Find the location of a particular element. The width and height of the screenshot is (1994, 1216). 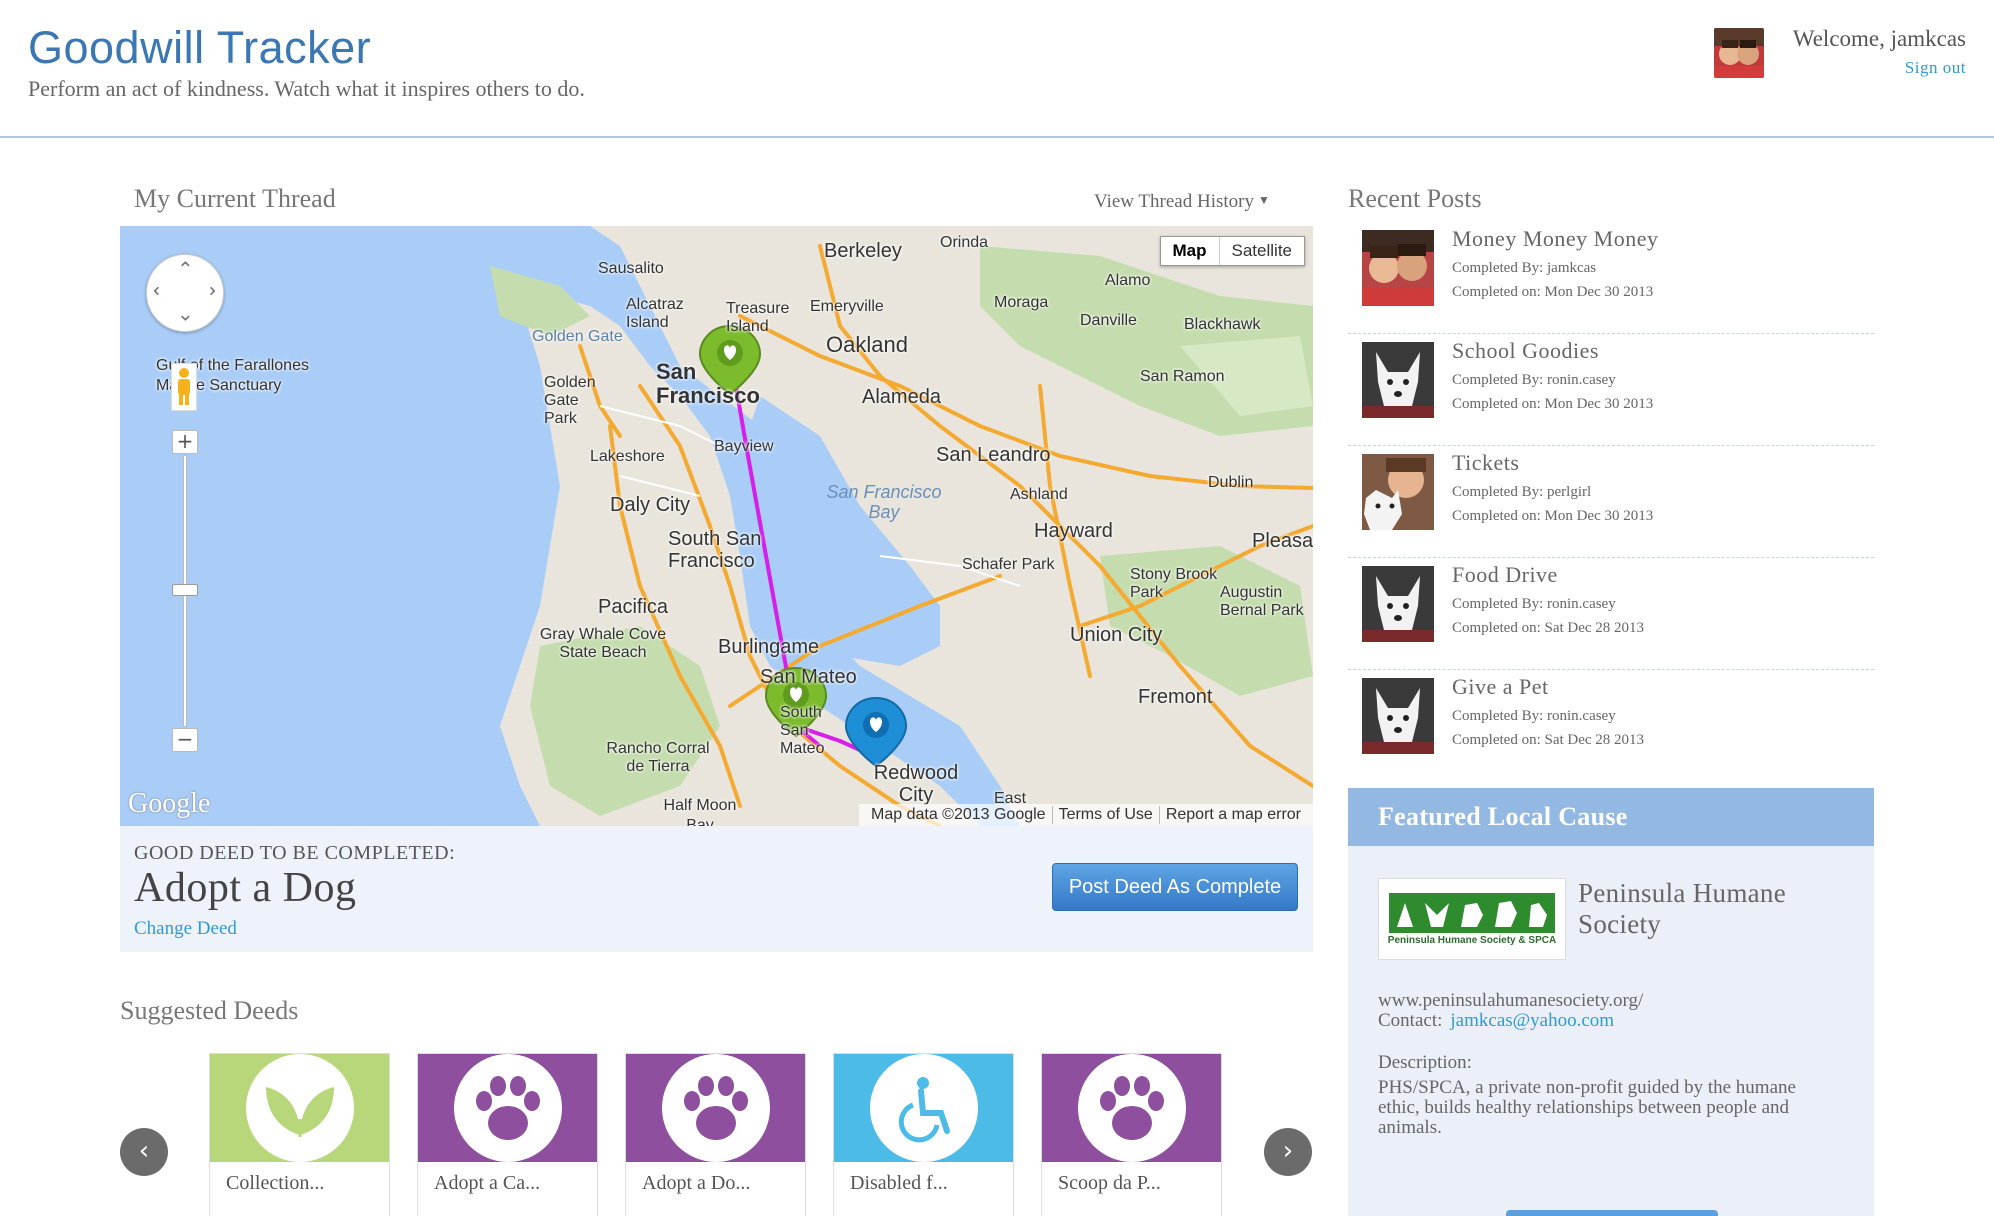

map-type-map-button: Map is located at coordinates (1190, 251).